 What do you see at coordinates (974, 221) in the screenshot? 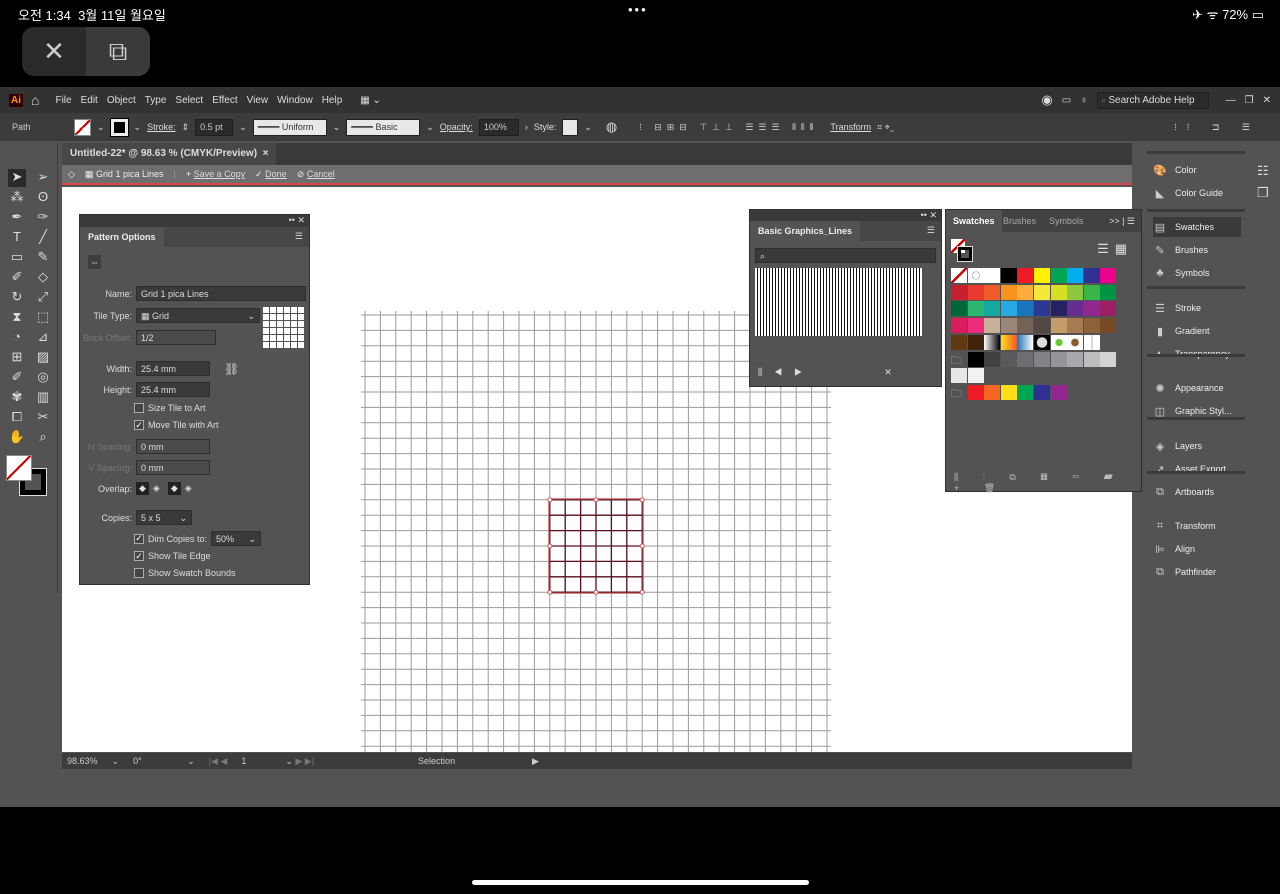
I see `tab-swatches: Swatches` at bounding box center [974, 221].